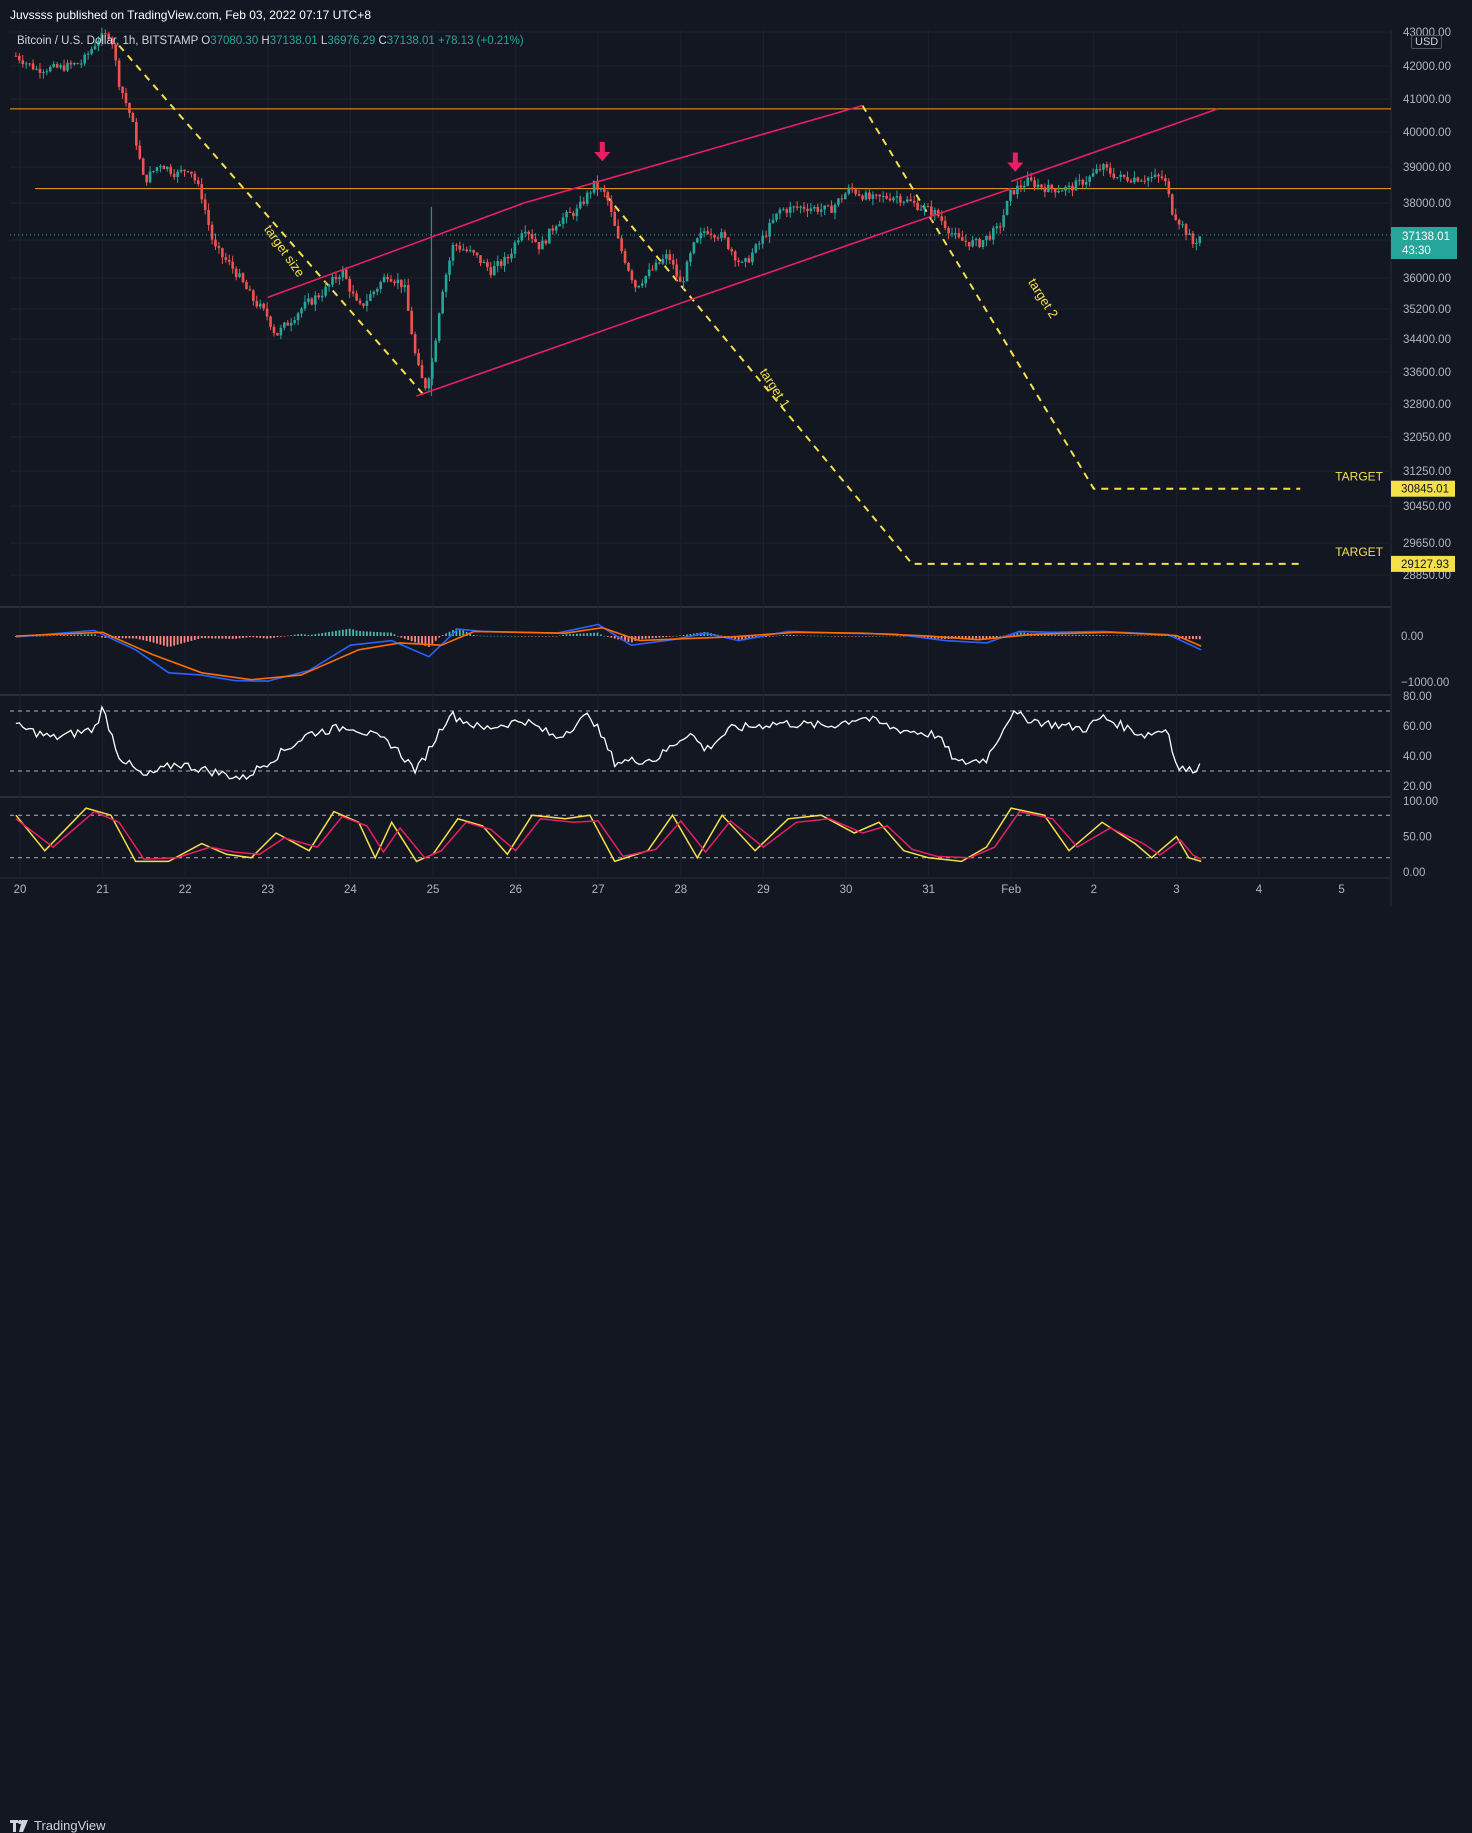  Describe the element at coordinates (382, 41) in the screenshot. I see `close-label: C` at that location.